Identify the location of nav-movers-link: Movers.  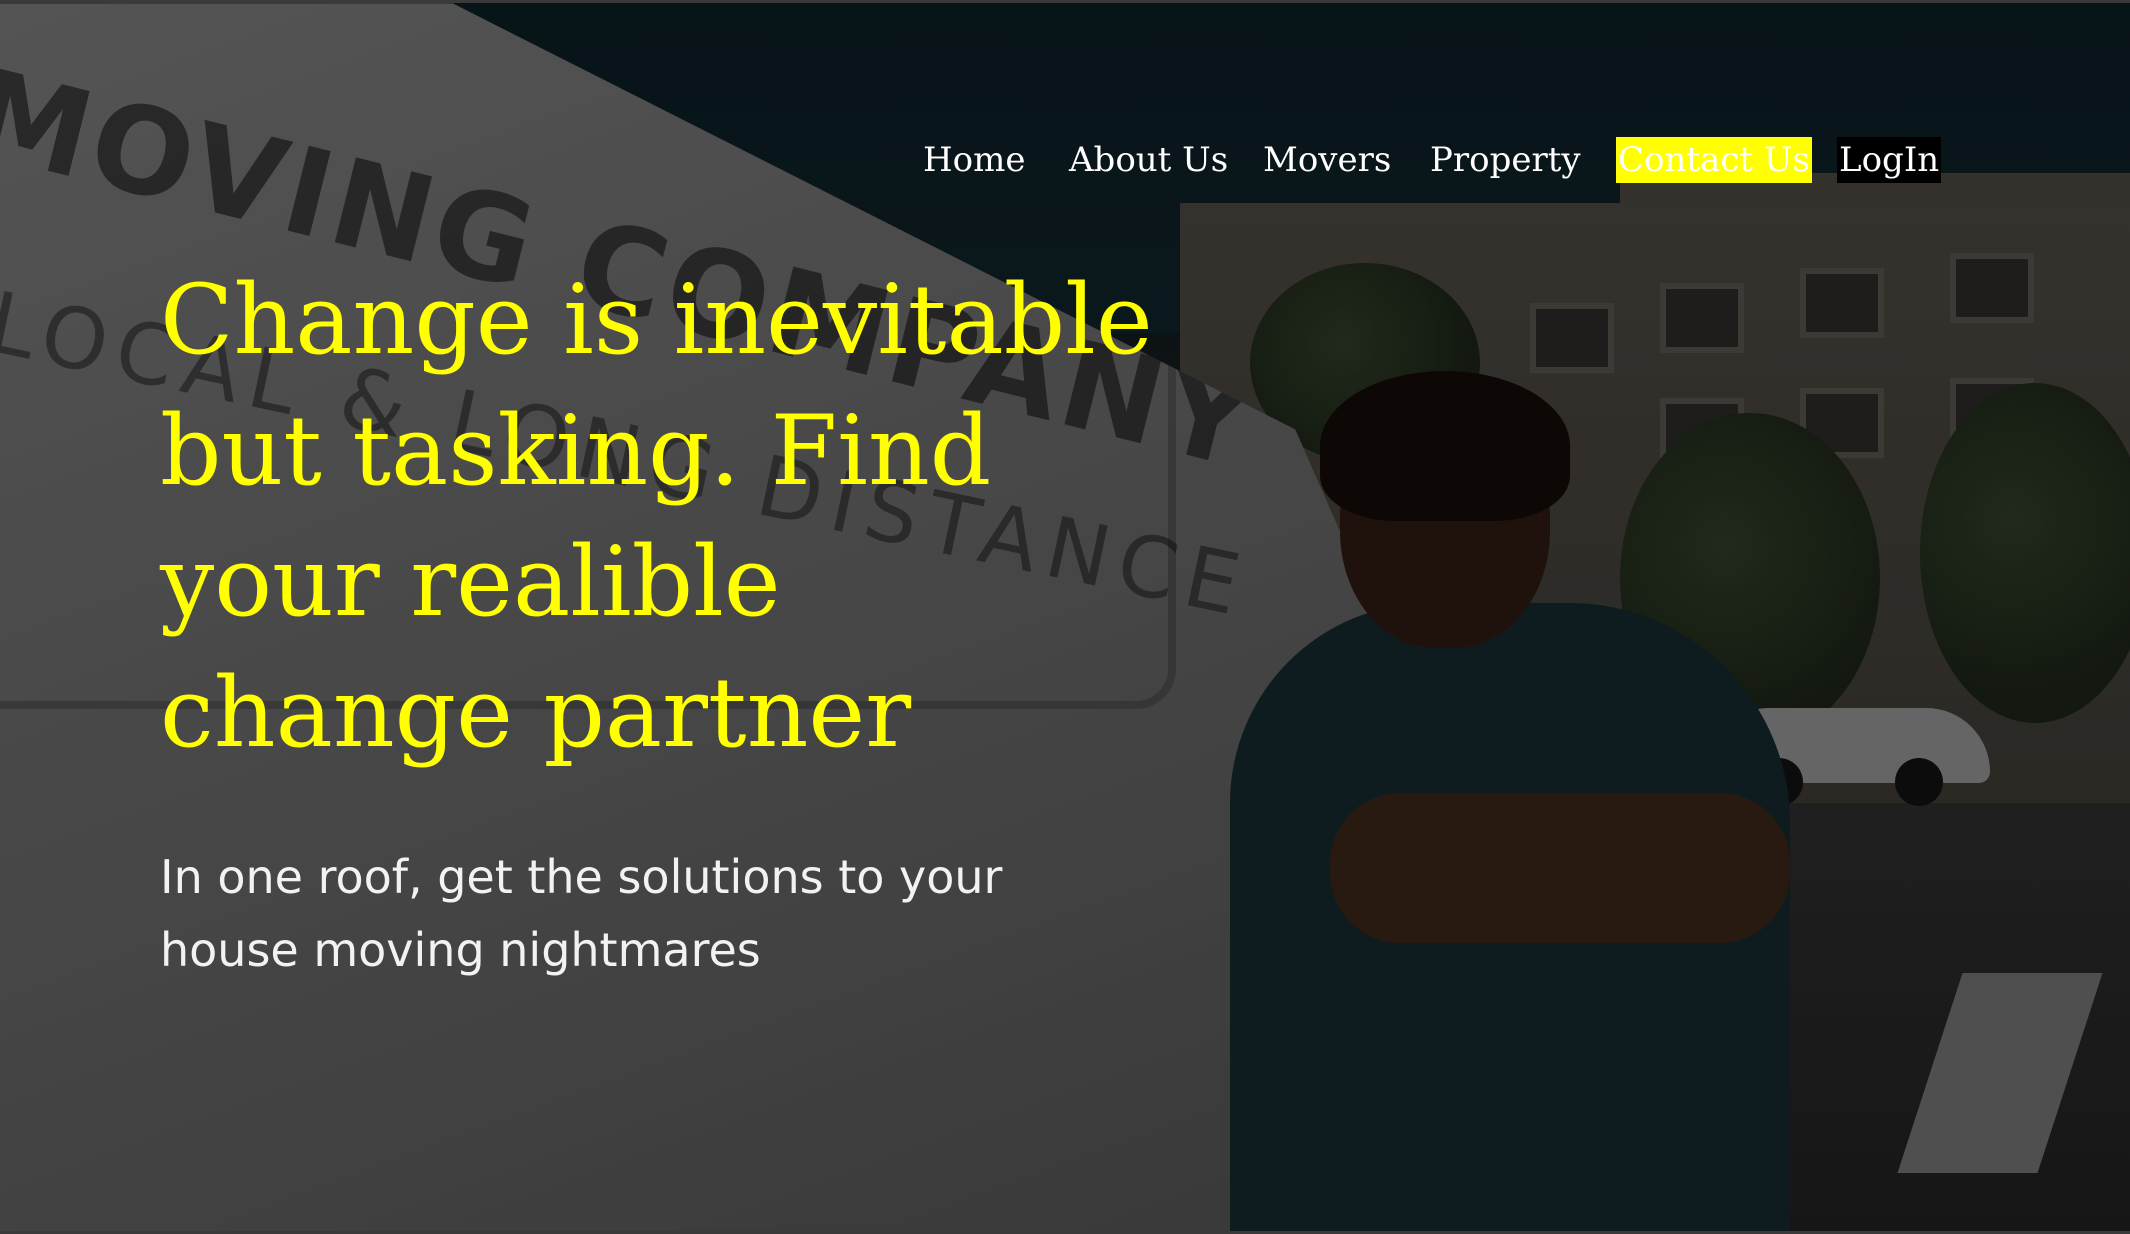
(1327, 160).